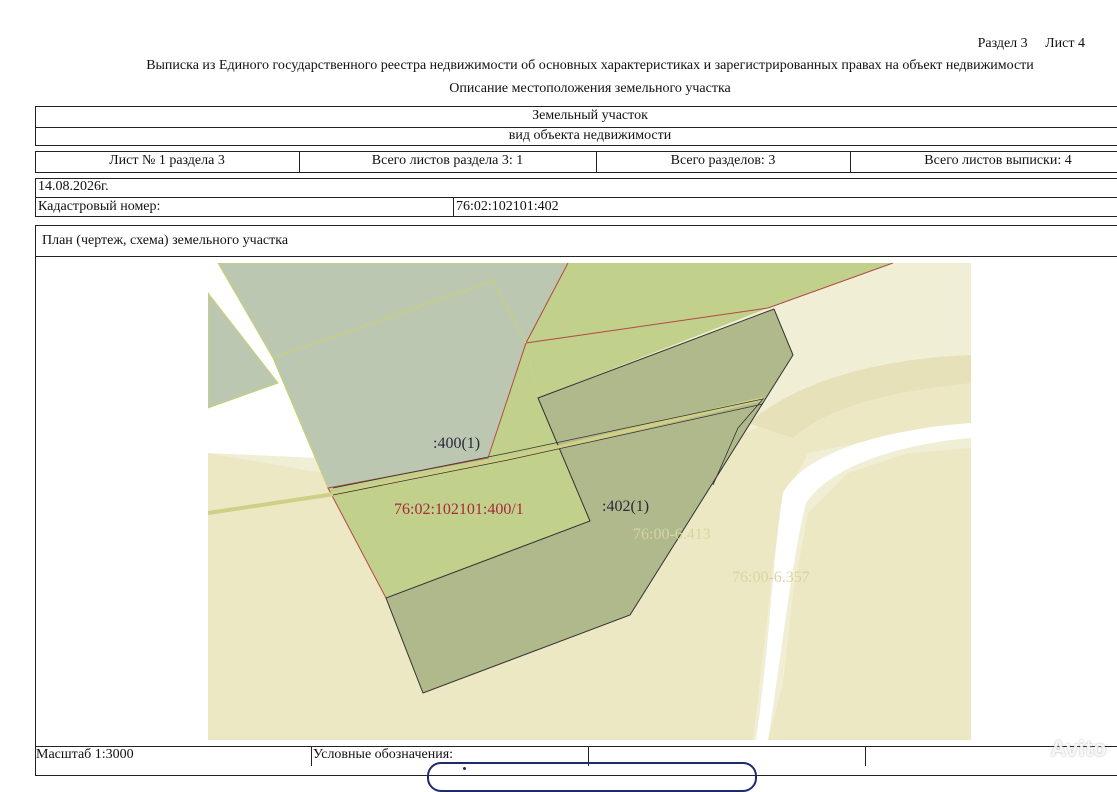  I want to click on label-parcel-402: :402(1), so click(625, 506).